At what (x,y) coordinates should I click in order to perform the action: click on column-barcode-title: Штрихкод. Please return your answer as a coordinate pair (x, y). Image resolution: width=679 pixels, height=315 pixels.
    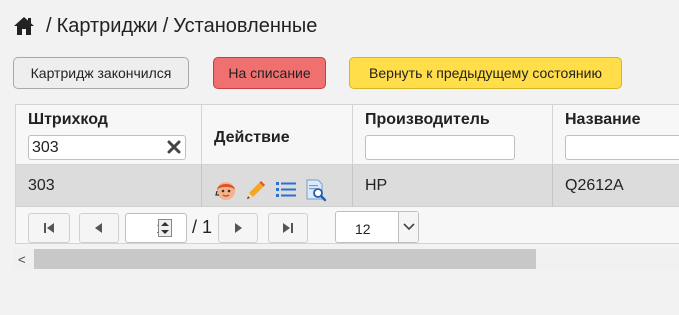
    Looking at the image, I should click on (68, 120).